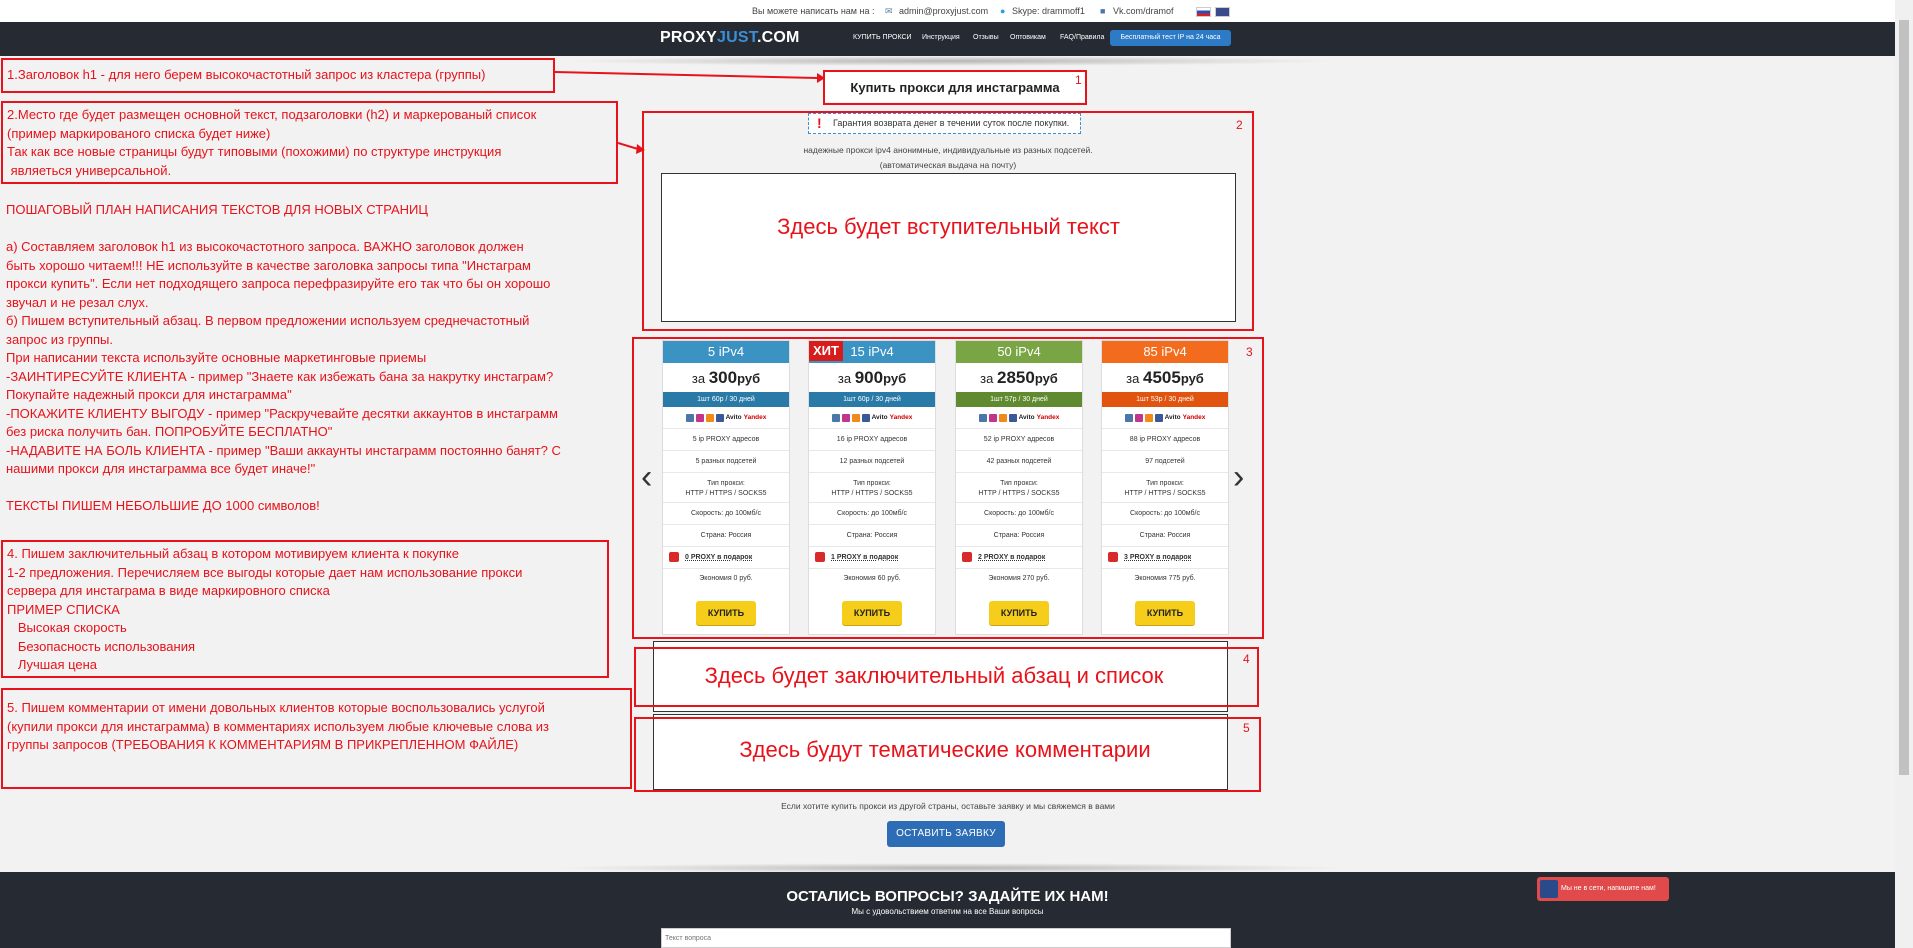  What do you see at coordinates (1082, 37) in the screenshot?
I see `nav-faq: FAQ/Правила` at bounding box center [1082, 37].